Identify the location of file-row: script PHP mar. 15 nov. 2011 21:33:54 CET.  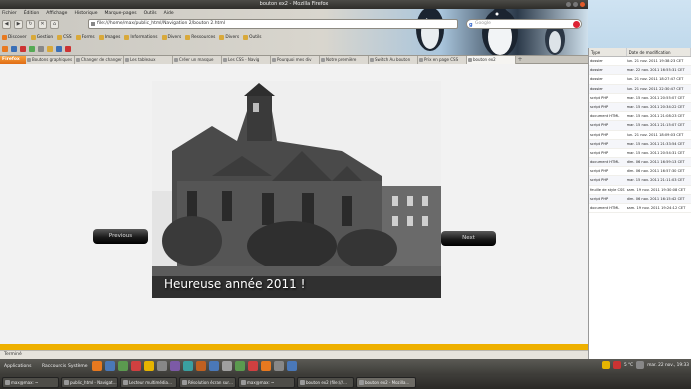
(640, 144).